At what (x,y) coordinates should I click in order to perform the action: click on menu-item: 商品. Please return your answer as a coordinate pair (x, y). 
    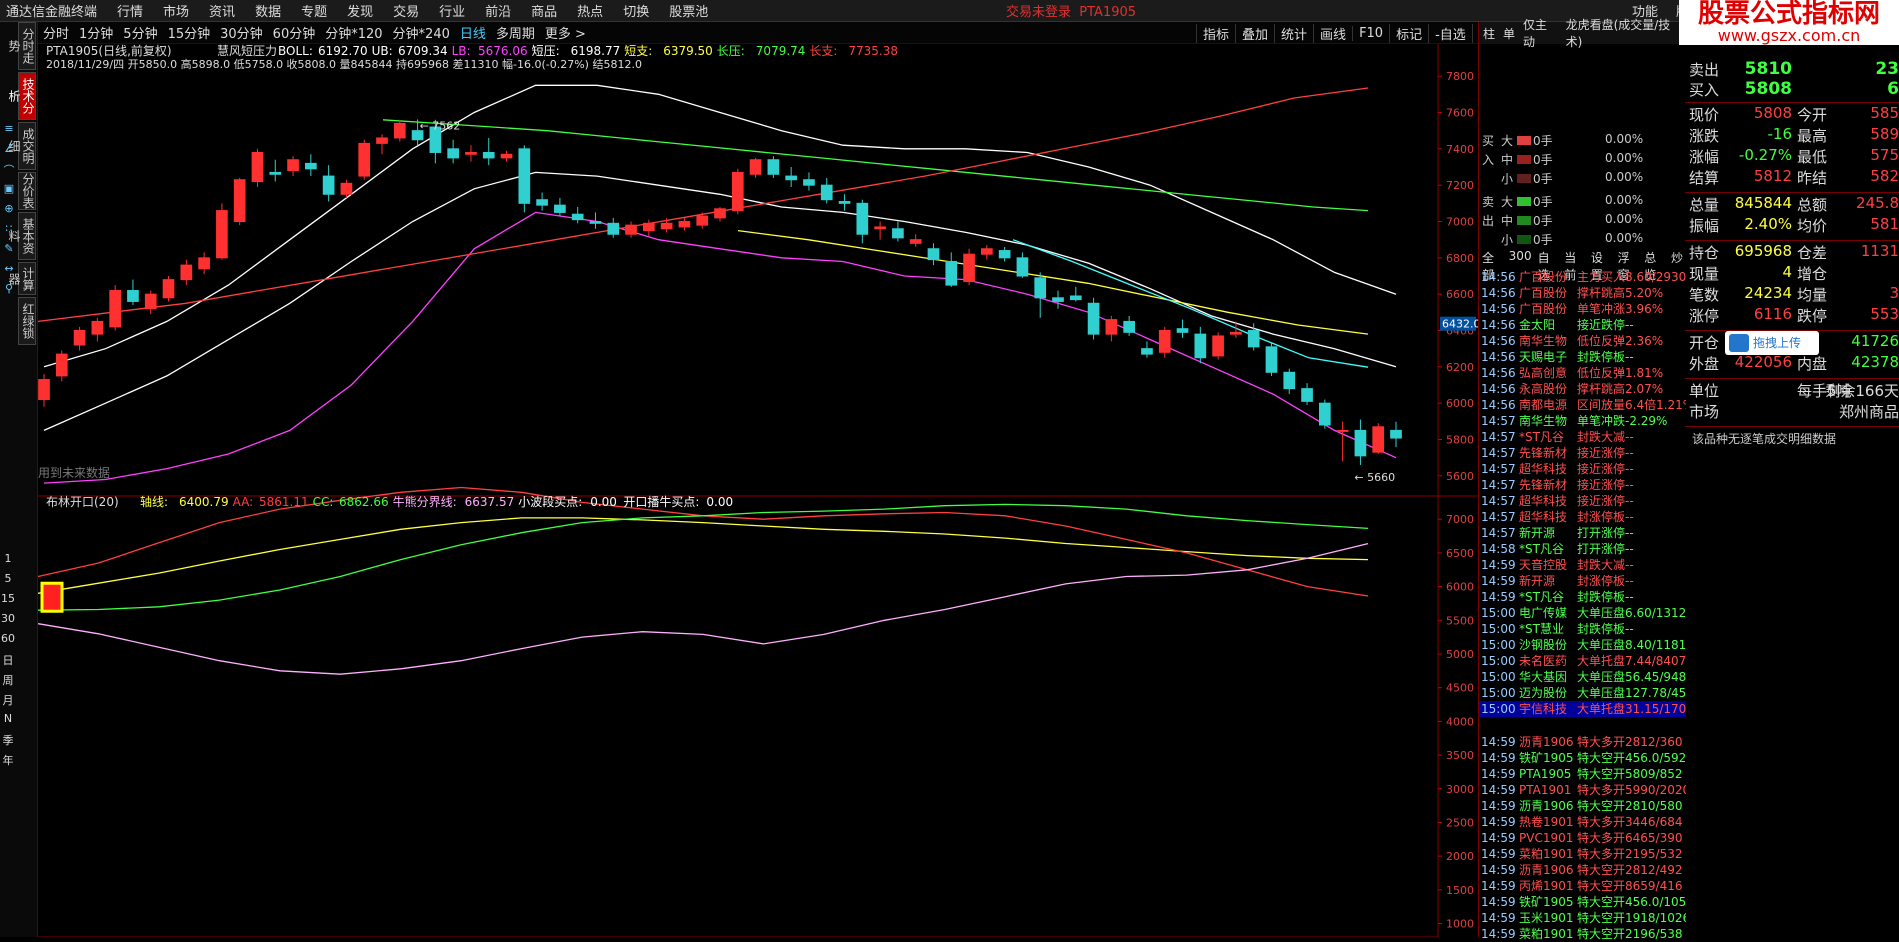
    Looking at the image, I should click on (544, 10).